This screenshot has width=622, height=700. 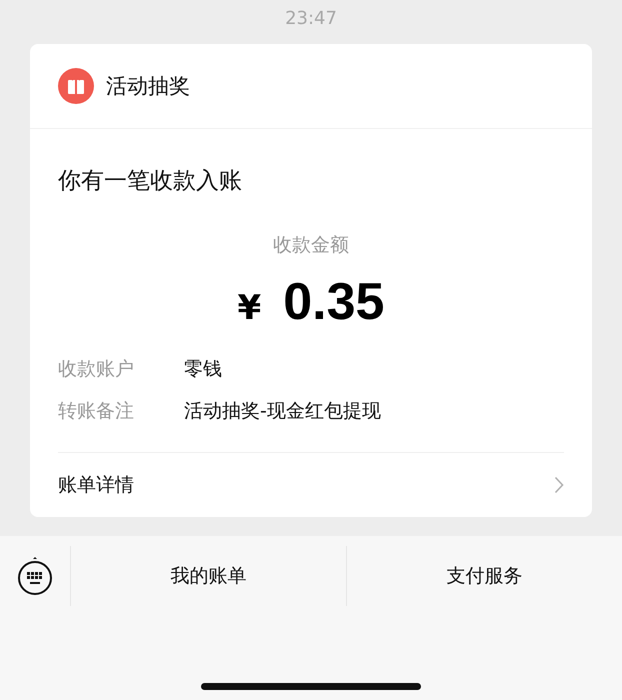 I want to click on source-name: 活动抽奖, so click(x=148, y=86).